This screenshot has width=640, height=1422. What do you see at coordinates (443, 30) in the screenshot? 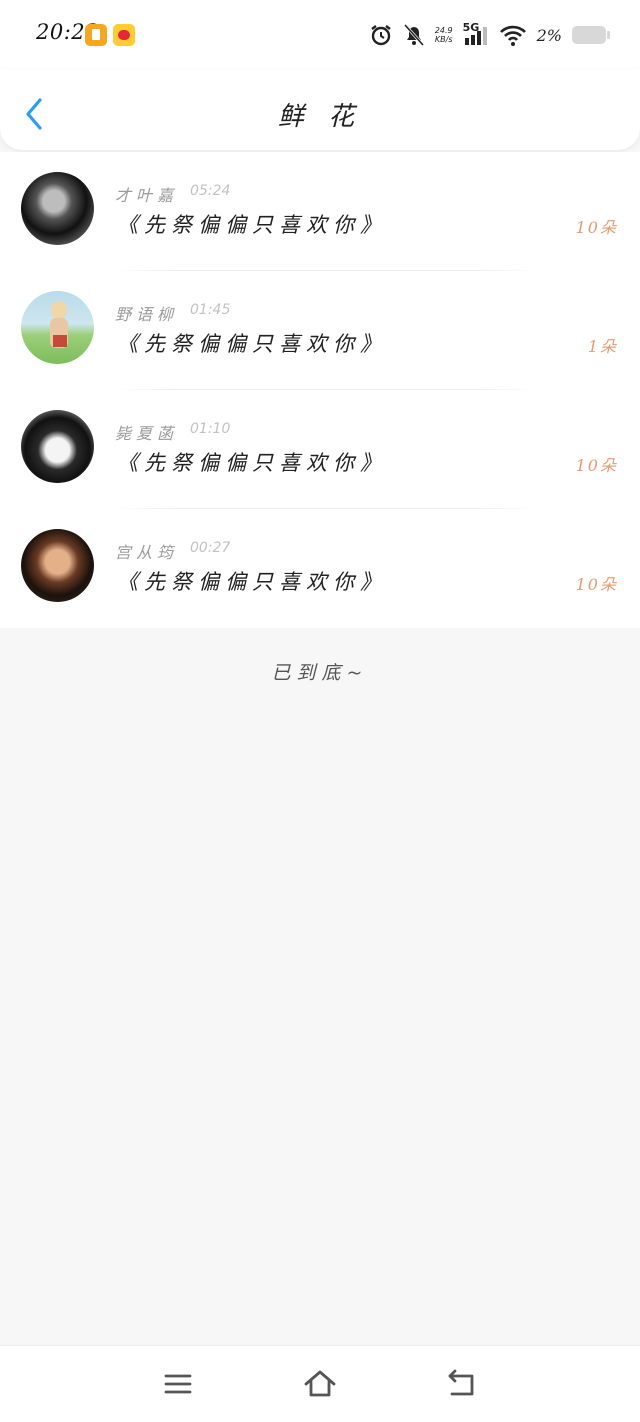
I see `net-speed-value: 24.9` at bounding box center [443, 30].